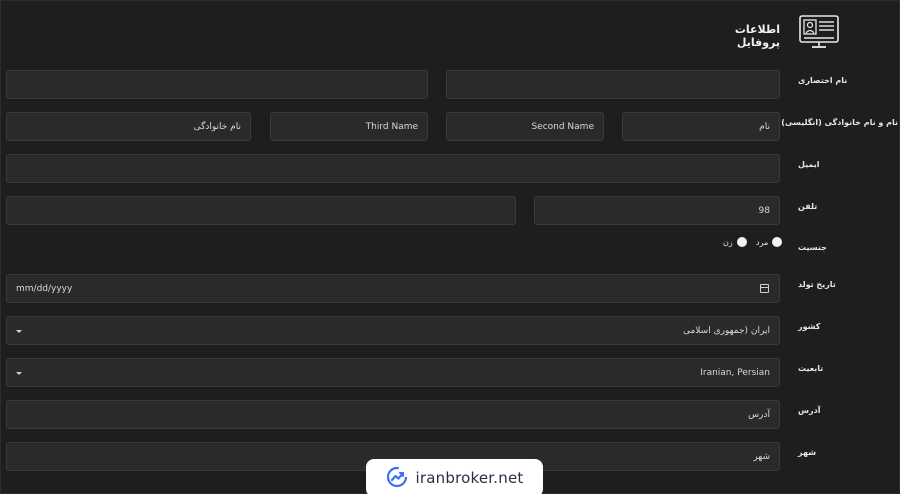  Describe the element at coordinates (735, 372) in the screenshot. I see `nationality-selected-value: Iranian, Persian` at that location.